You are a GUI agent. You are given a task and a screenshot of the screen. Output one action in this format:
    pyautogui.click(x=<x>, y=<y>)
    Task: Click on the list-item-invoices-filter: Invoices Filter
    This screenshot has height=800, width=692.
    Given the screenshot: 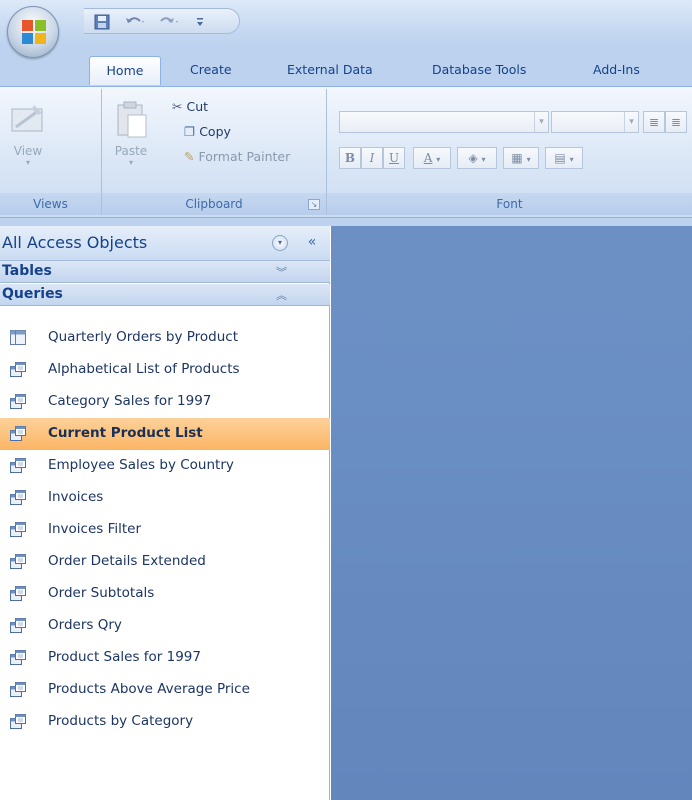 What is the action you would take?
    pyautogui.click(x=165, y=530)
    